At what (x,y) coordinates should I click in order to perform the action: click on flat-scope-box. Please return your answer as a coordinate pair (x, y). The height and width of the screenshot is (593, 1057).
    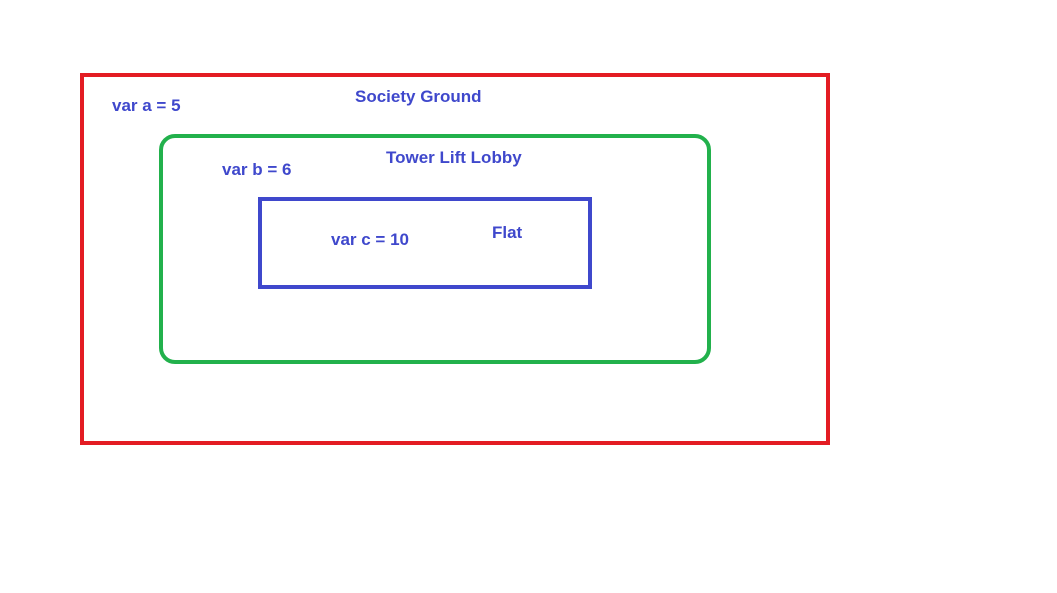
    Looking at the image, I should click on (425, 243).